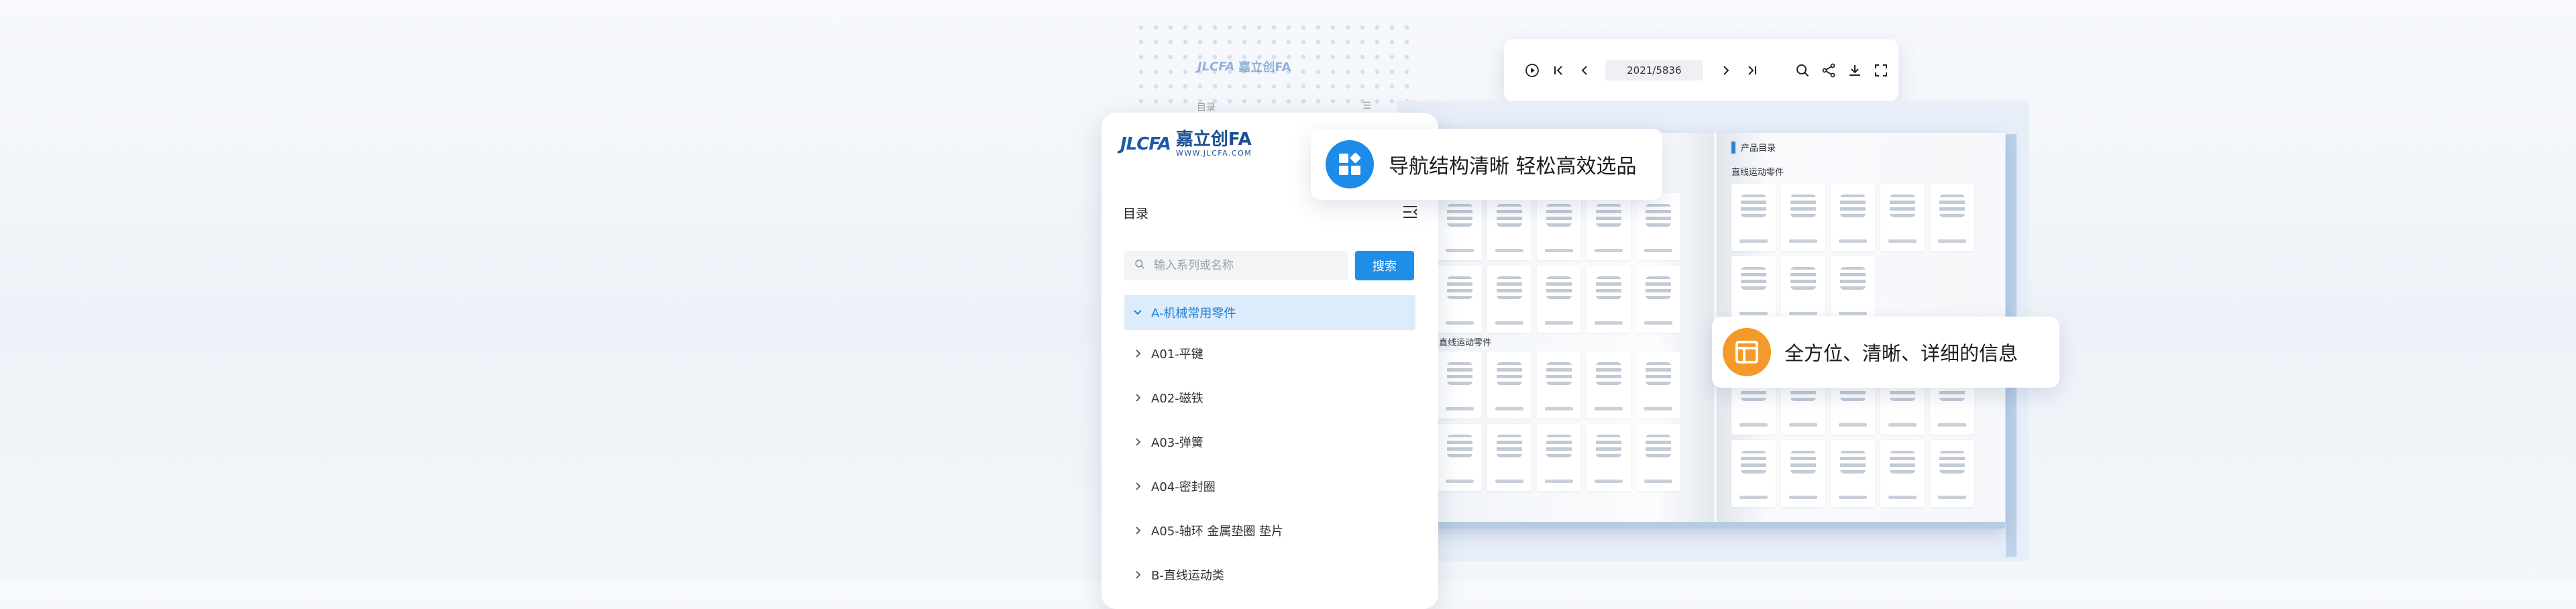 This screenshot has width=2576, height=609. What do you see at coordinates (1269, 398) in the screenshot?
I see `toc-item-a02: A02-磁铁` at bounding box center [1269, 398].